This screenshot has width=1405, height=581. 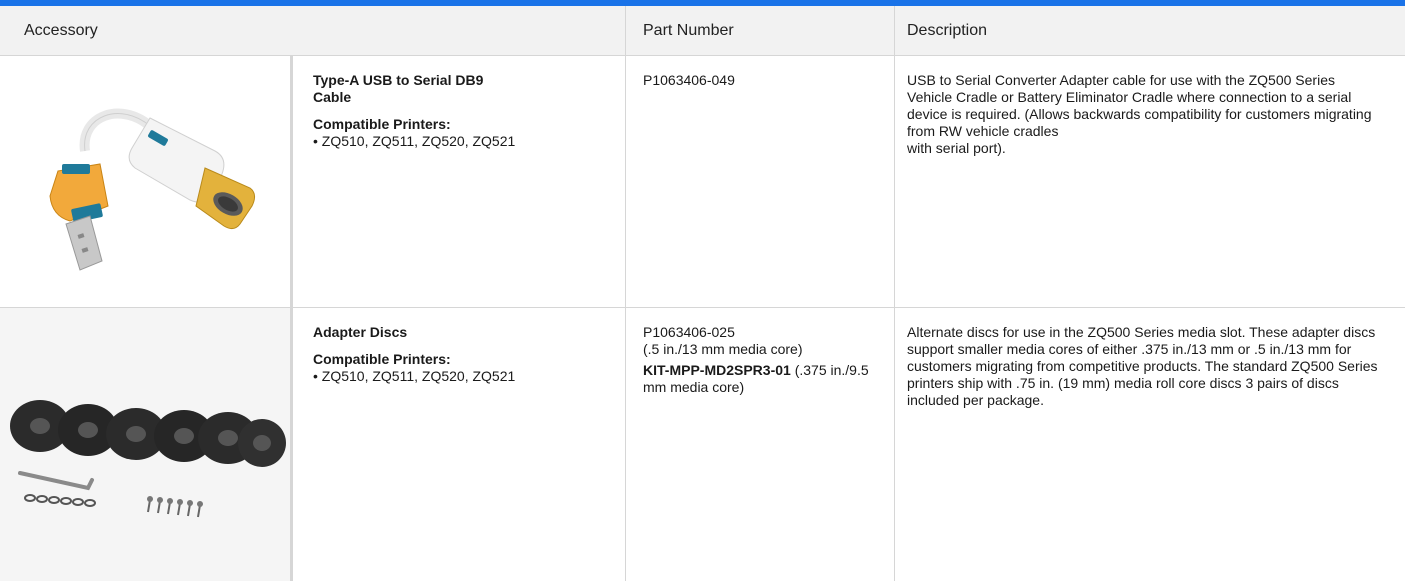 What do you see at coordinates (947, 30) in the screenshot?
I see `header-description: Description` at bounding box center [947, 30].